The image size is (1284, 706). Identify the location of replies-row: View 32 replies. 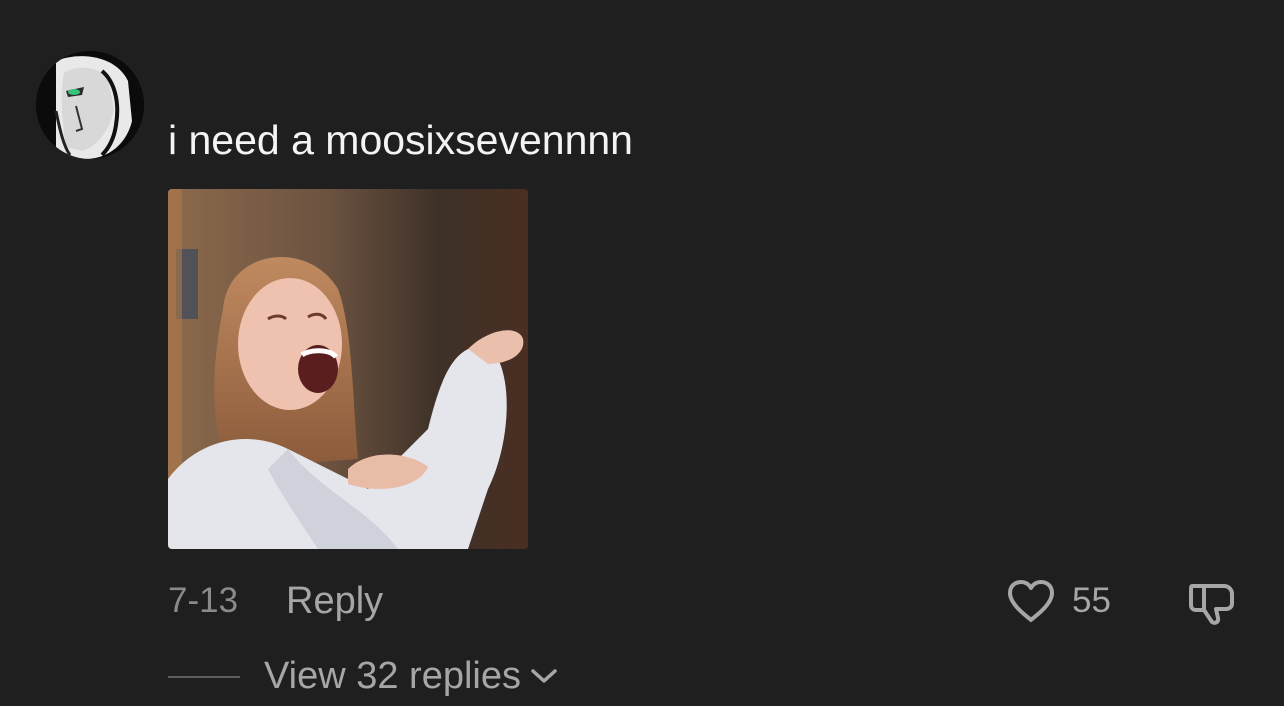
(642, 676).